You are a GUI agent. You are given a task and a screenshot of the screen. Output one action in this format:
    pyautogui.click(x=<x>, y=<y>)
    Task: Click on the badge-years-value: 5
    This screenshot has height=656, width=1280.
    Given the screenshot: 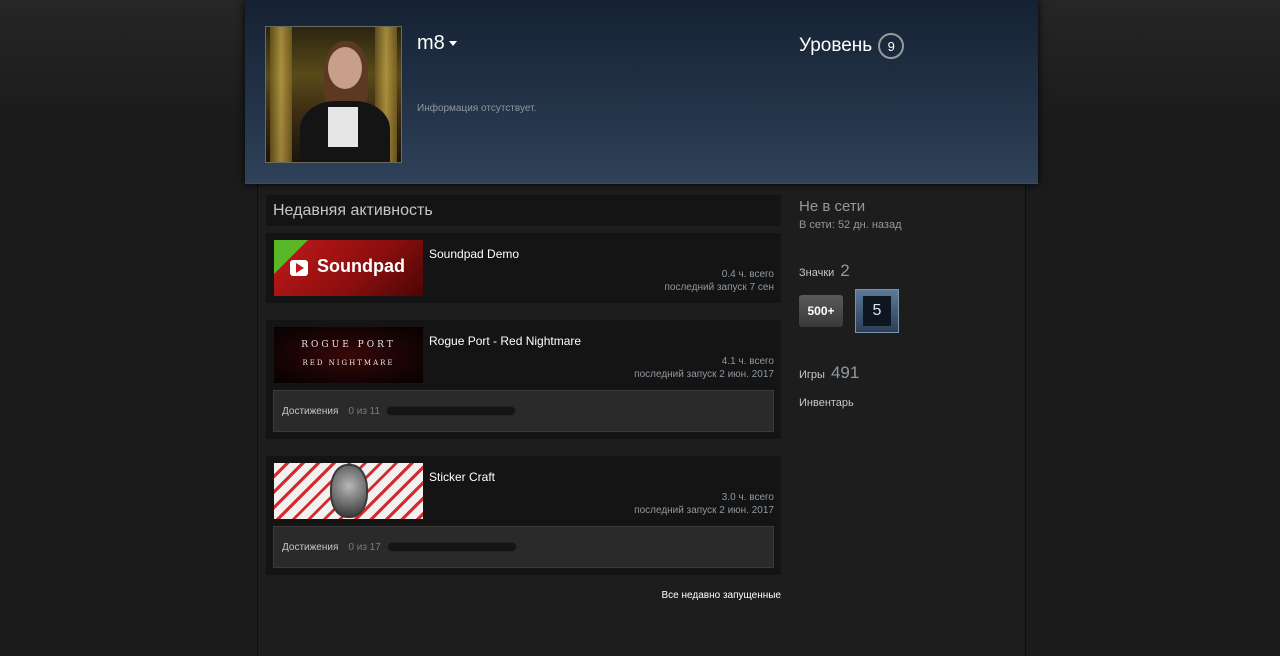 What is the action you would take?
    pyautogui.click(x=877, y=311)
    